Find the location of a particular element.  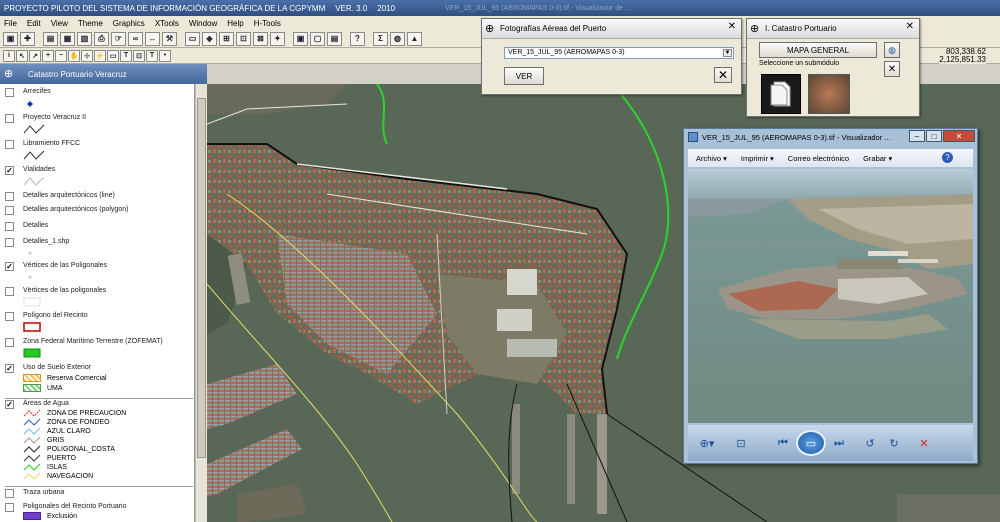

mapa-general-button: MAPA GENERAL is located at coordinates (818, 50).